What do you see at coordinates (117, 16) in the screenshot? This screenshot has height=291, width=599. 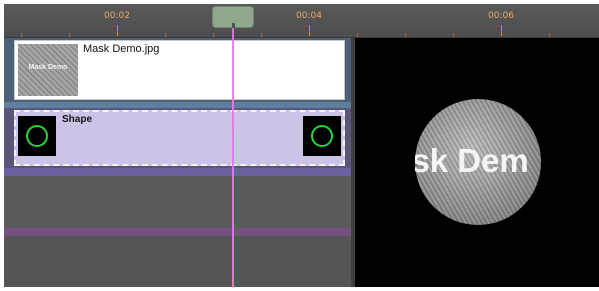 I see `ruler-label-0002: 00:02` at bounding box center [117, 16].